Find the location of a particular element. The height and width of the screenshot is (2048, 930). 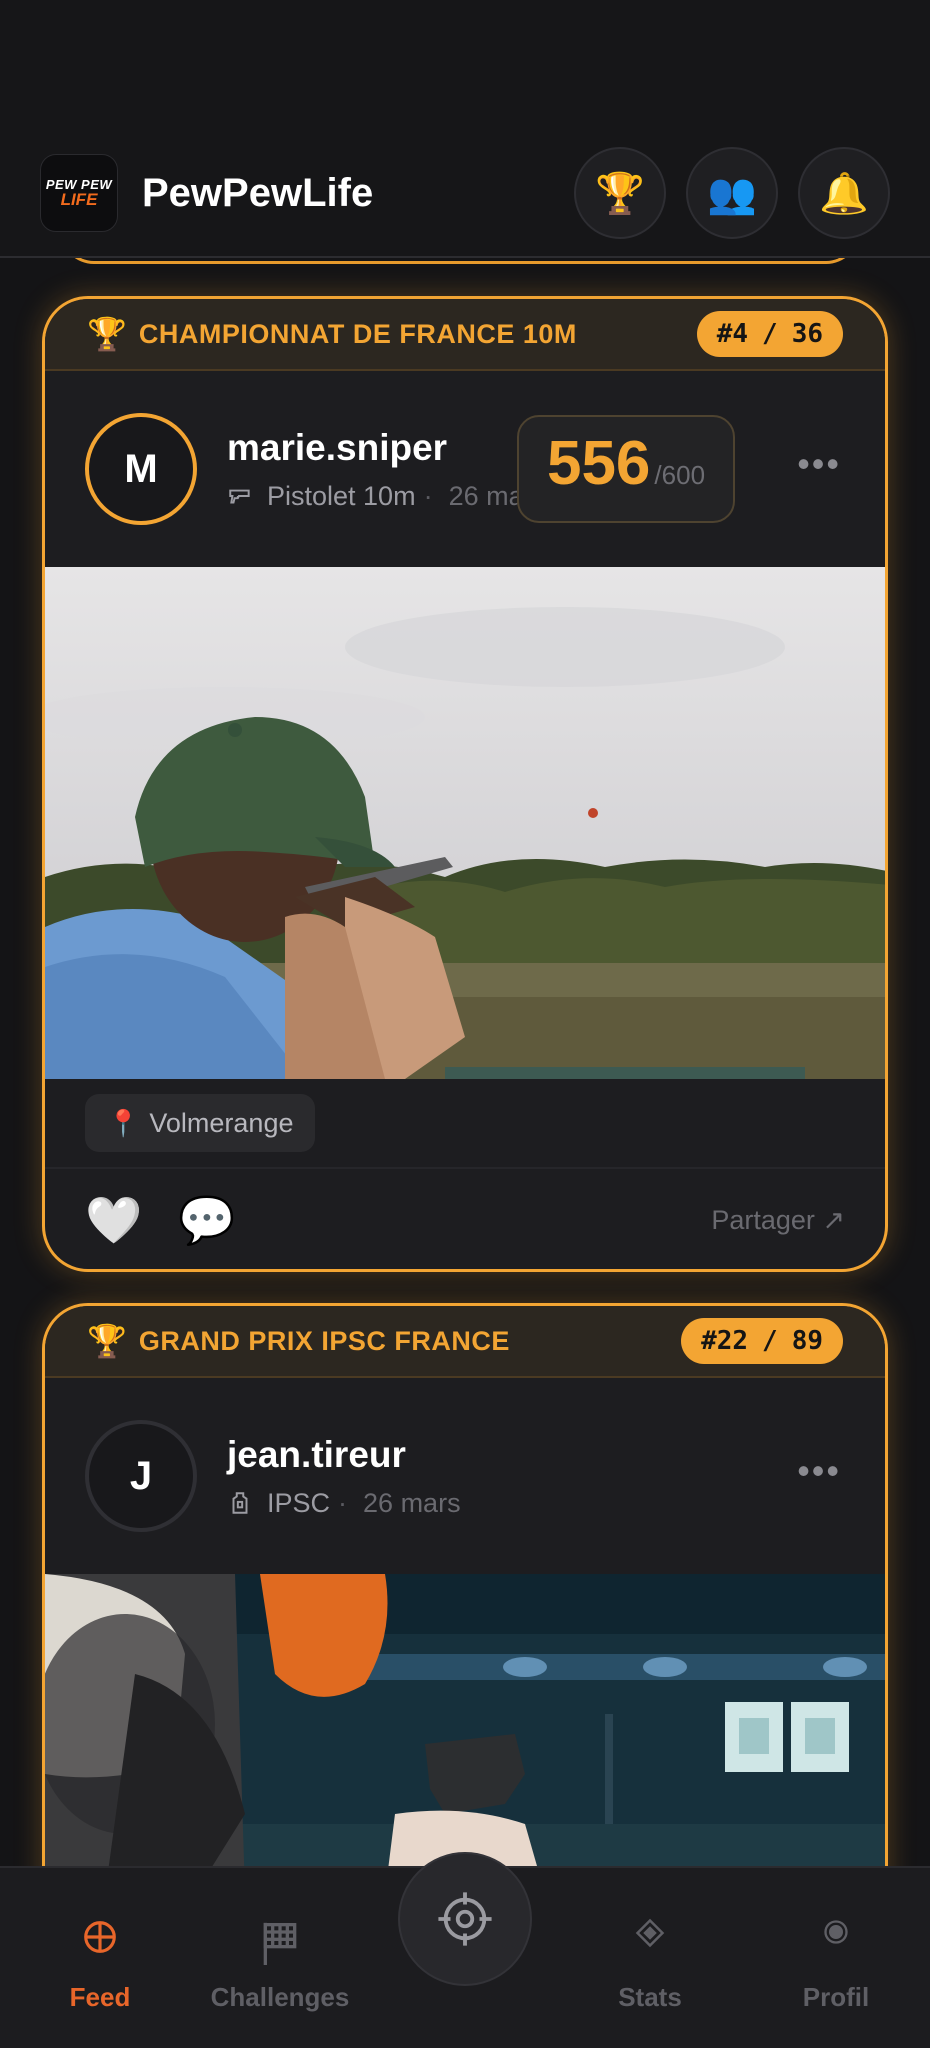

app-title: PewPewLife is located at coordinates (258, 192).